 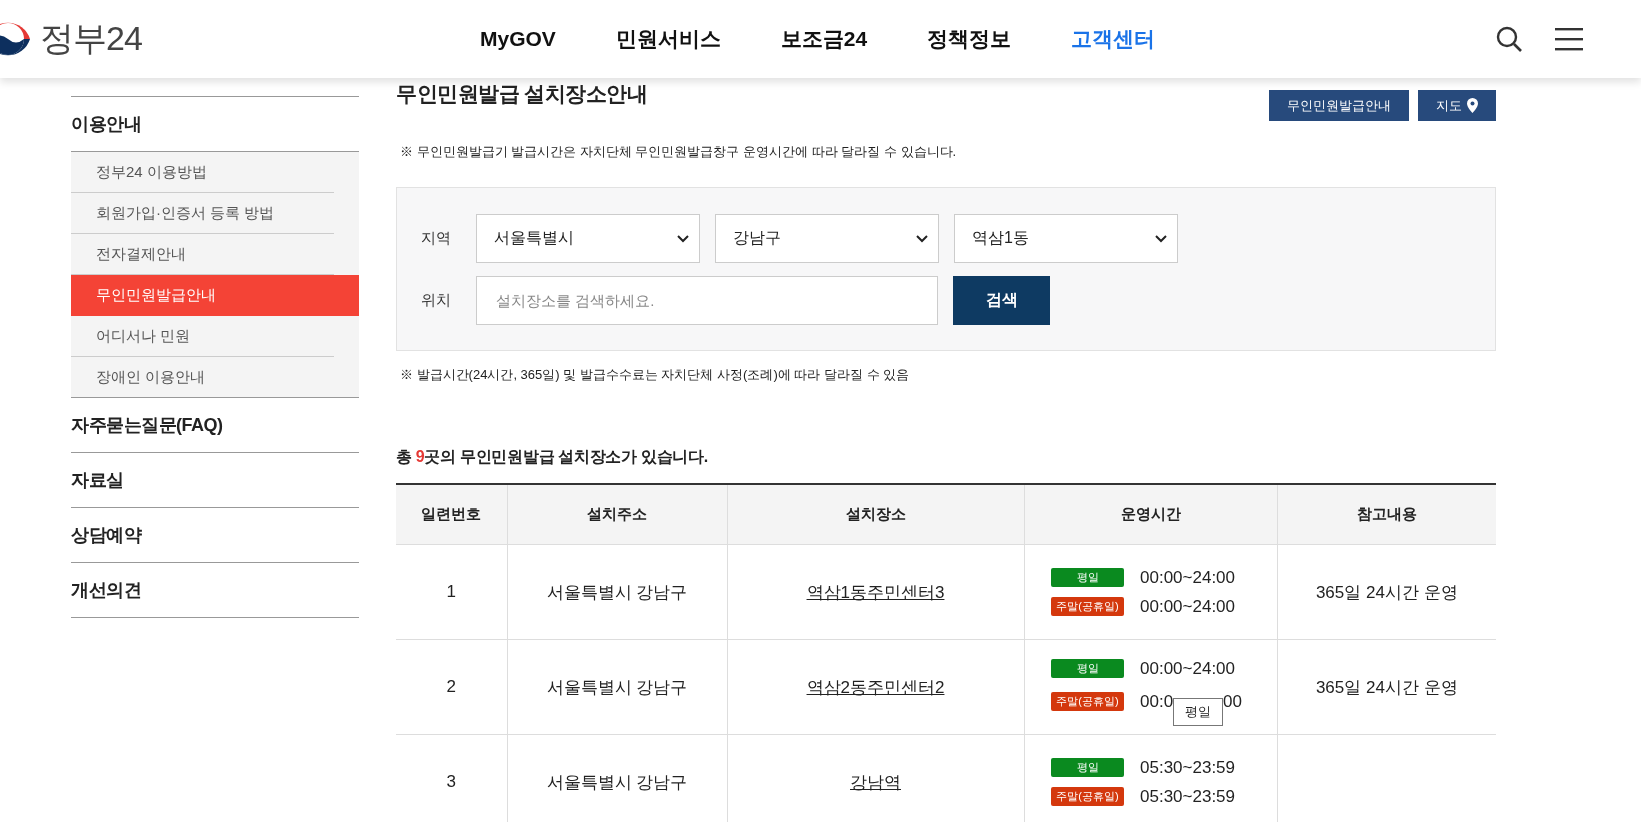 What do you see at coordinates (202, 213) in the screenshot?
I see `submenu-item: 회원가입·인증서 등록 방법` at bounding box center [202, 213].